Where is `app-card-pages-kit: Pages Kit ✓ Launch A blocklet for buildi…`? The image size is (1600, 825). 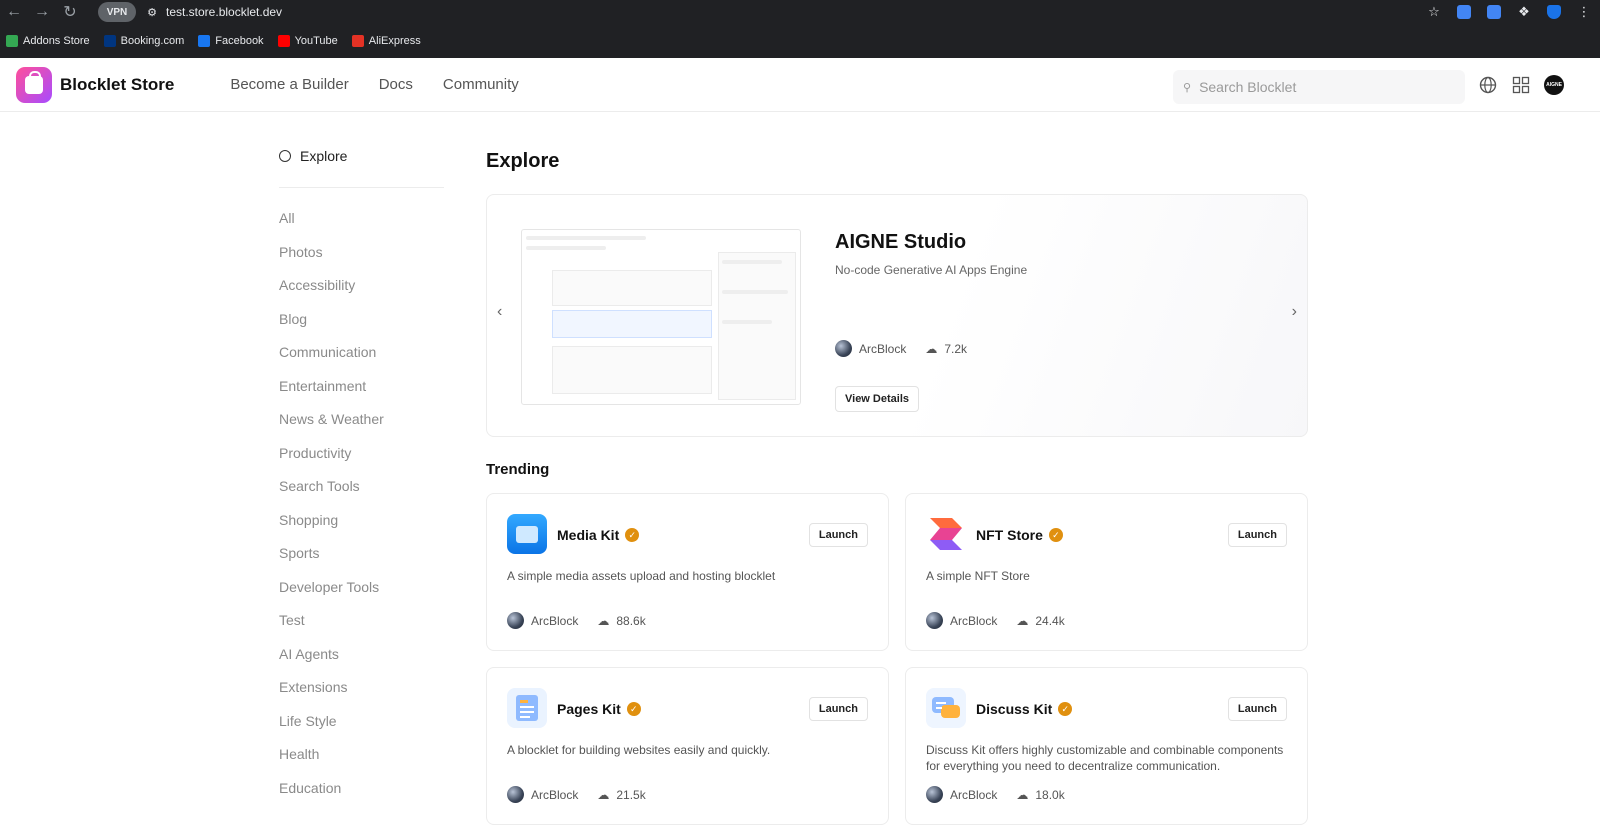 app-card-pages-kit: Pages Kit ✓ Launch A blocklet for buildi… is located at coordinates (687, 746).